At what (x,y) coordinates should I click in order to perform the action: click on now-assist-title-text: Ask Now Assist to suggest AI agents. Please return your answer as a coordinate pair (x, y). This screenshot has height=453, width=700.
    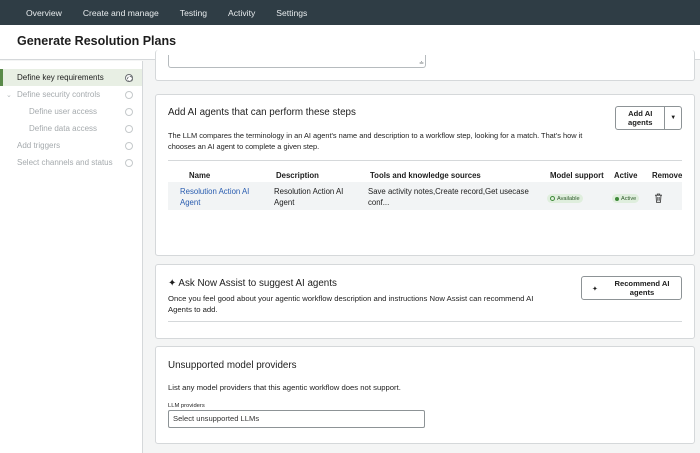
    Looking at the image, I should click on (257, 283).